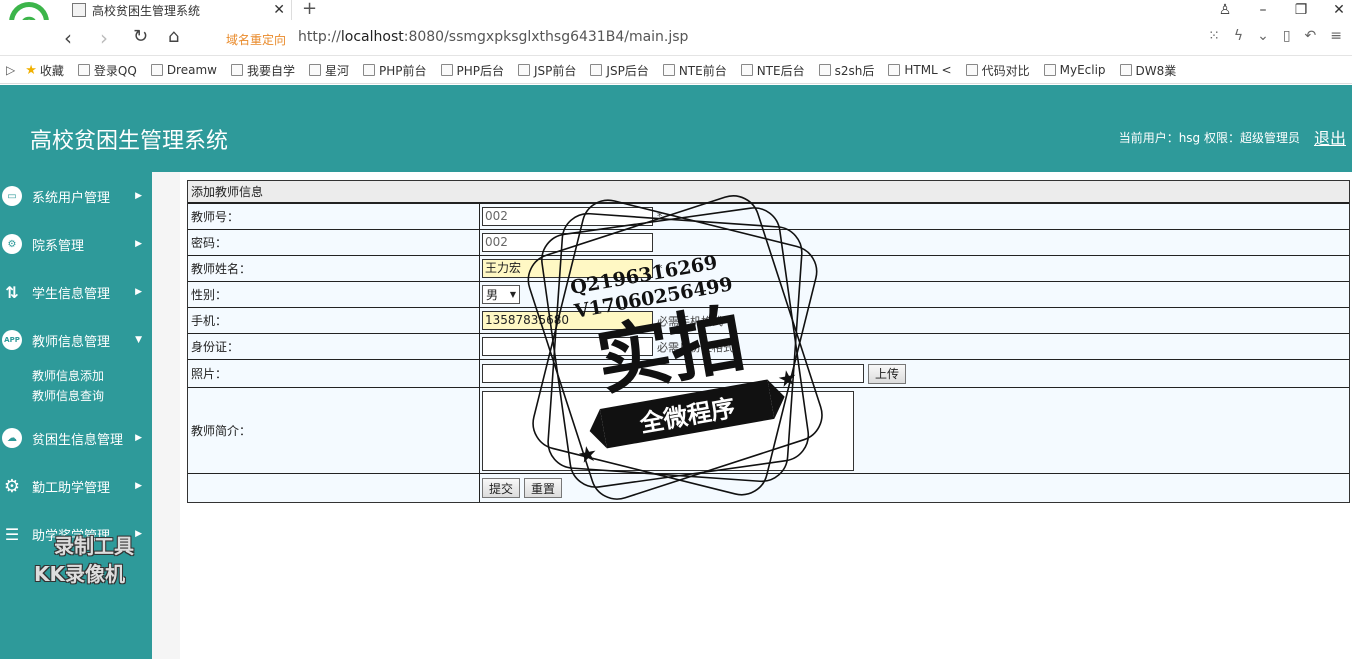 This screenshot has height=659, width=1352. I want to click on new-tab-icon: +, so click(309, 9).